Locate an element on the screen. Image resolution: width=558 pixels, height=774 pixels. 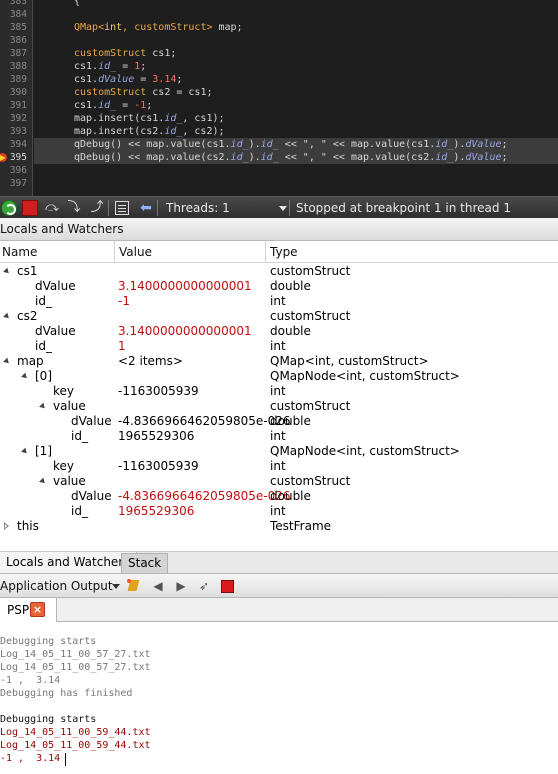
collapse-arrow-icon is located at coordinates (6, 526).